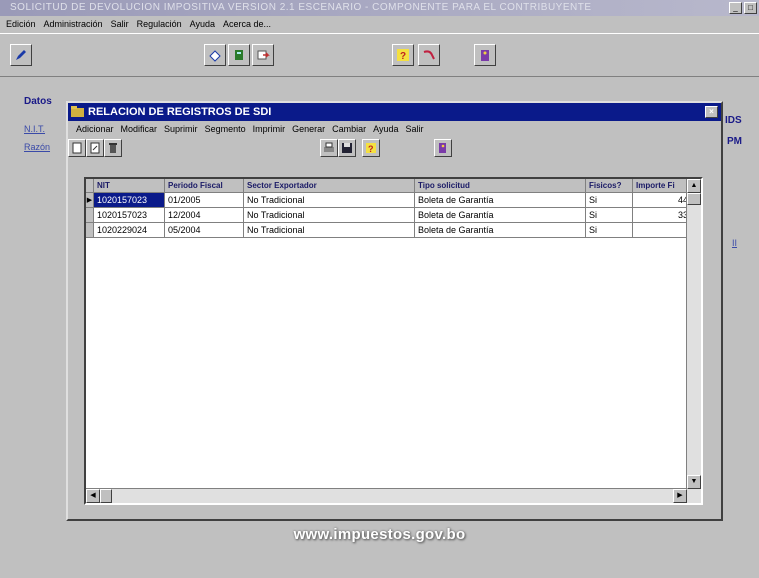 The image size is (759, 578). I want to click on scroll-right-icon: ▶, so click(680, 496).